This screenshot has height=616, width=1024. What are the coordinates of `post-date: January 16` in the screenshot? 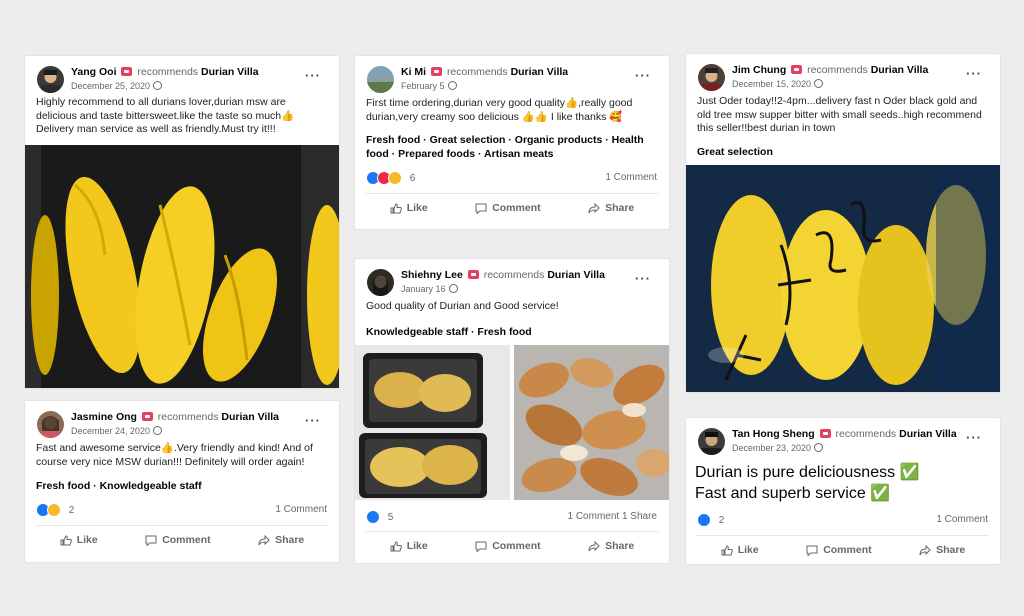 It's located at (423, 289).